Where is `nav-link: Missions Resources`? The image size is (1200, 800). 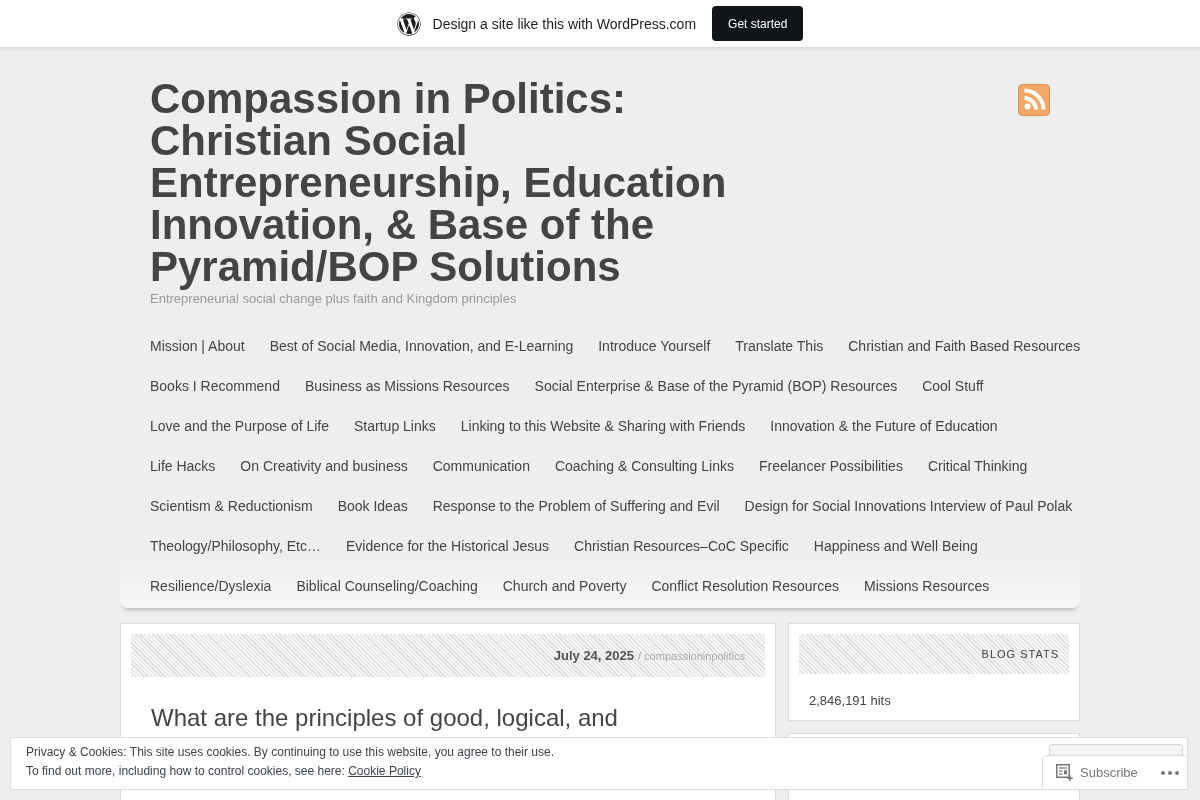
nav-link: Missions Resources is located at coordinates (927, 586).